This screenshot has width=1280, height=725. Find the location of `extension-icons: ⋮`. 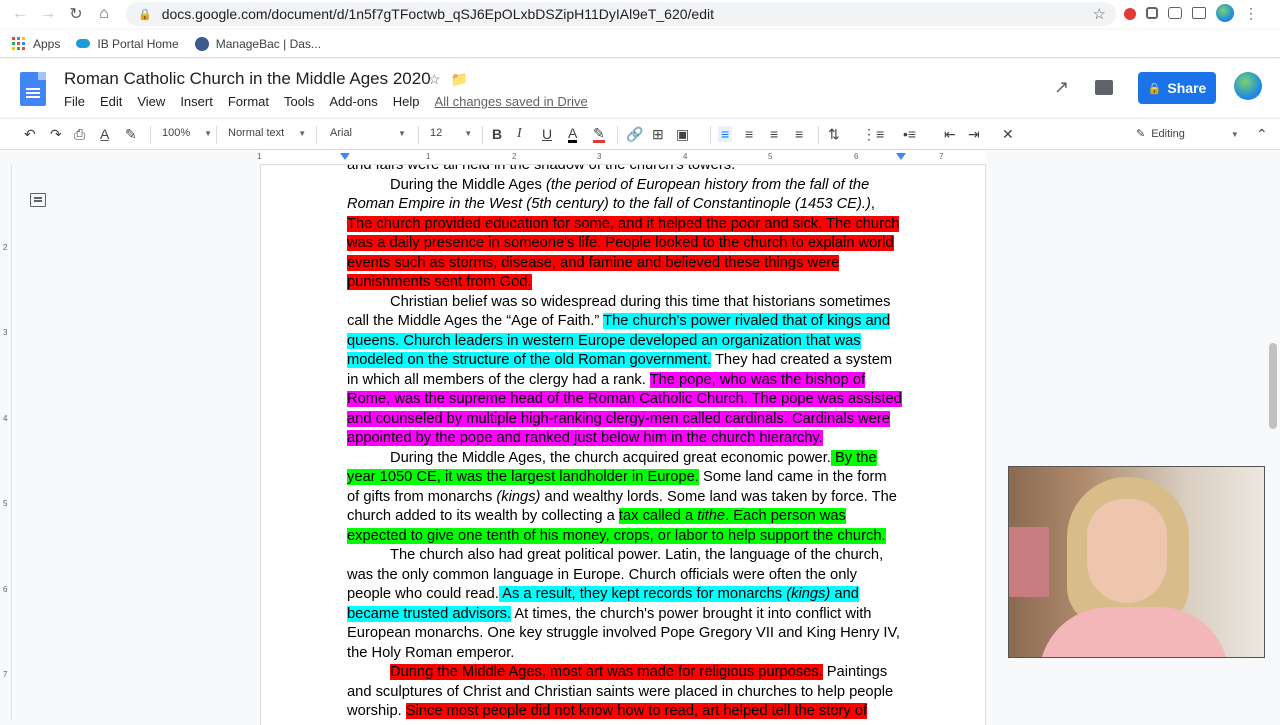

extension-icons: ⋮ is located at coordinates (1191, 13).